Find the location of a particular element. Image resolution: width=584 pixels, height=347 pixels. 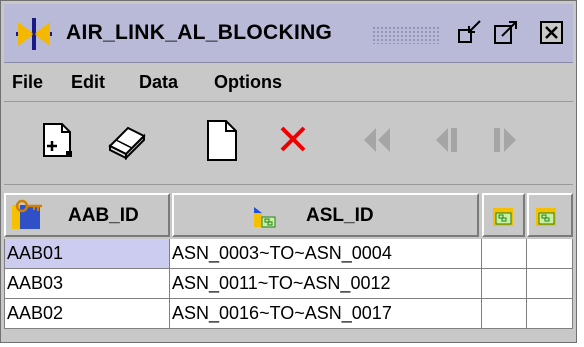

menu-options: Options is located at coordinates (248, 82).